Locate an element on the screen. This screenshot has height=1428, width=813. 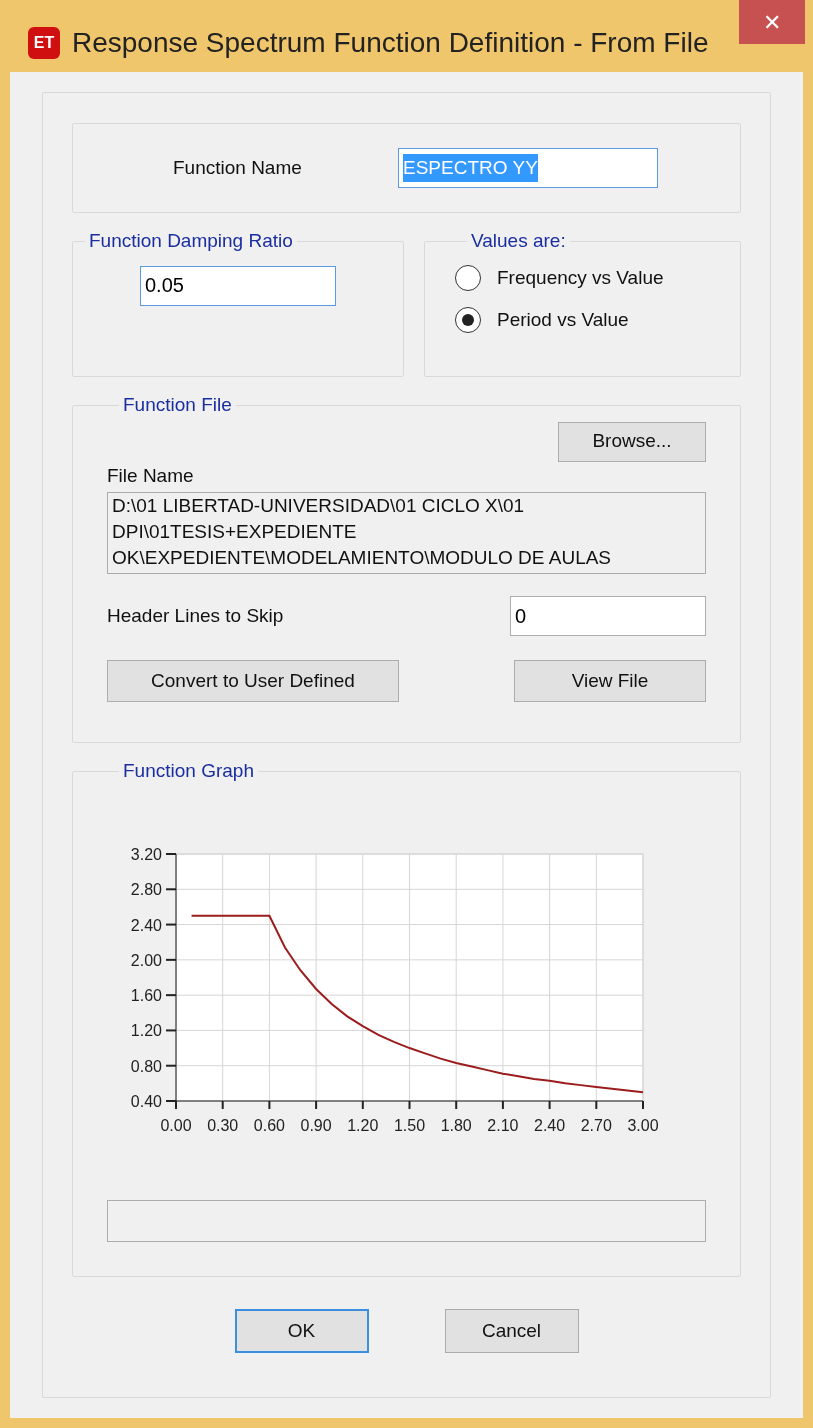
app-icon: ET is located at coordinates (44, 43).